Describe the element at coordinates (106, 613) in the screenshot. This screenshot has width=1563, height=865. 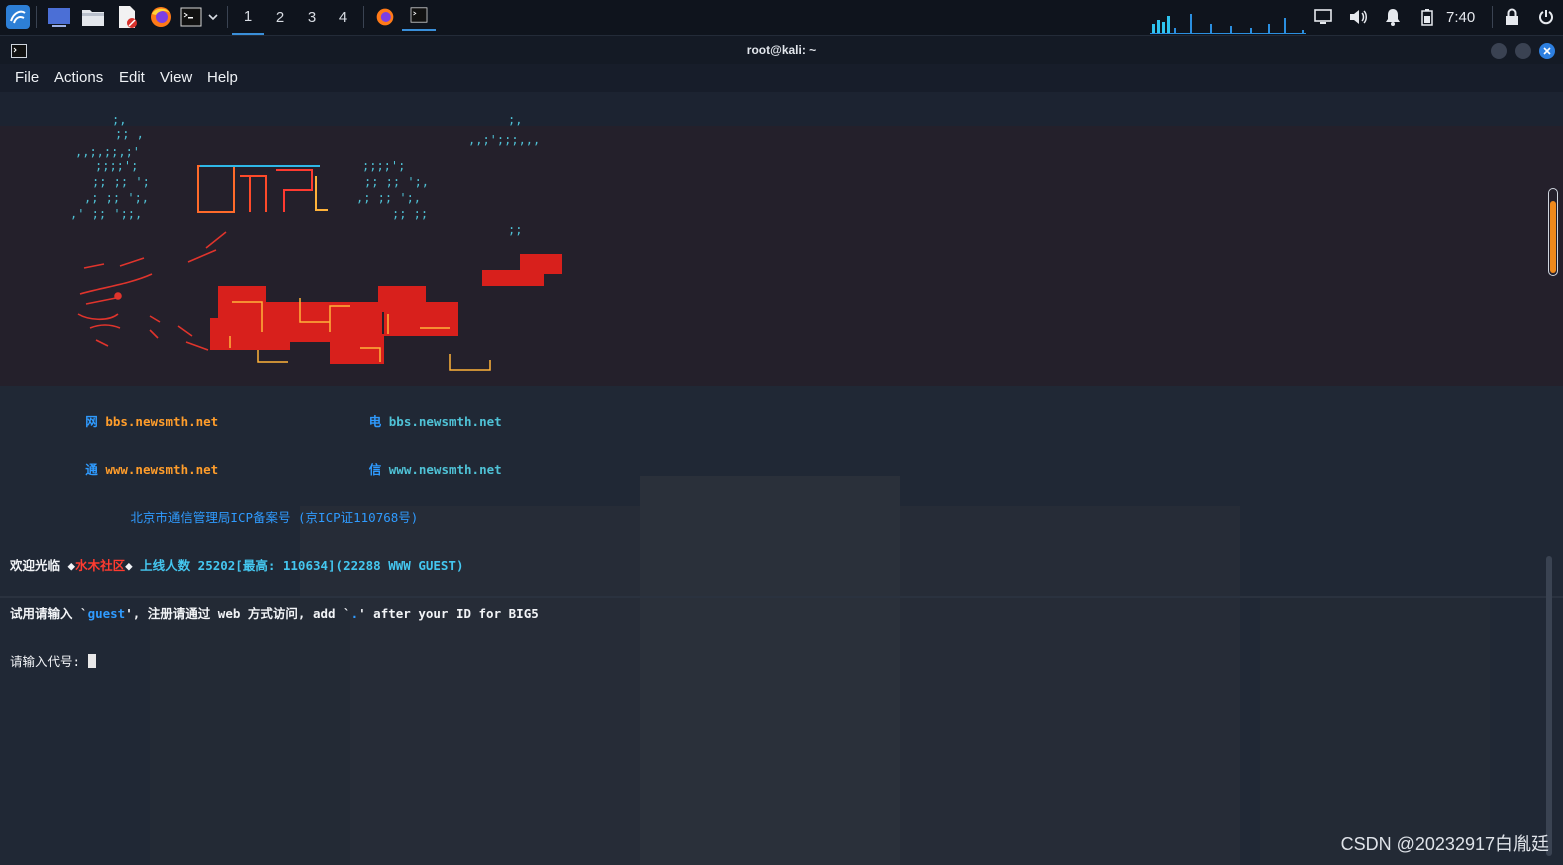
I see `guest-word: guest` at that location.